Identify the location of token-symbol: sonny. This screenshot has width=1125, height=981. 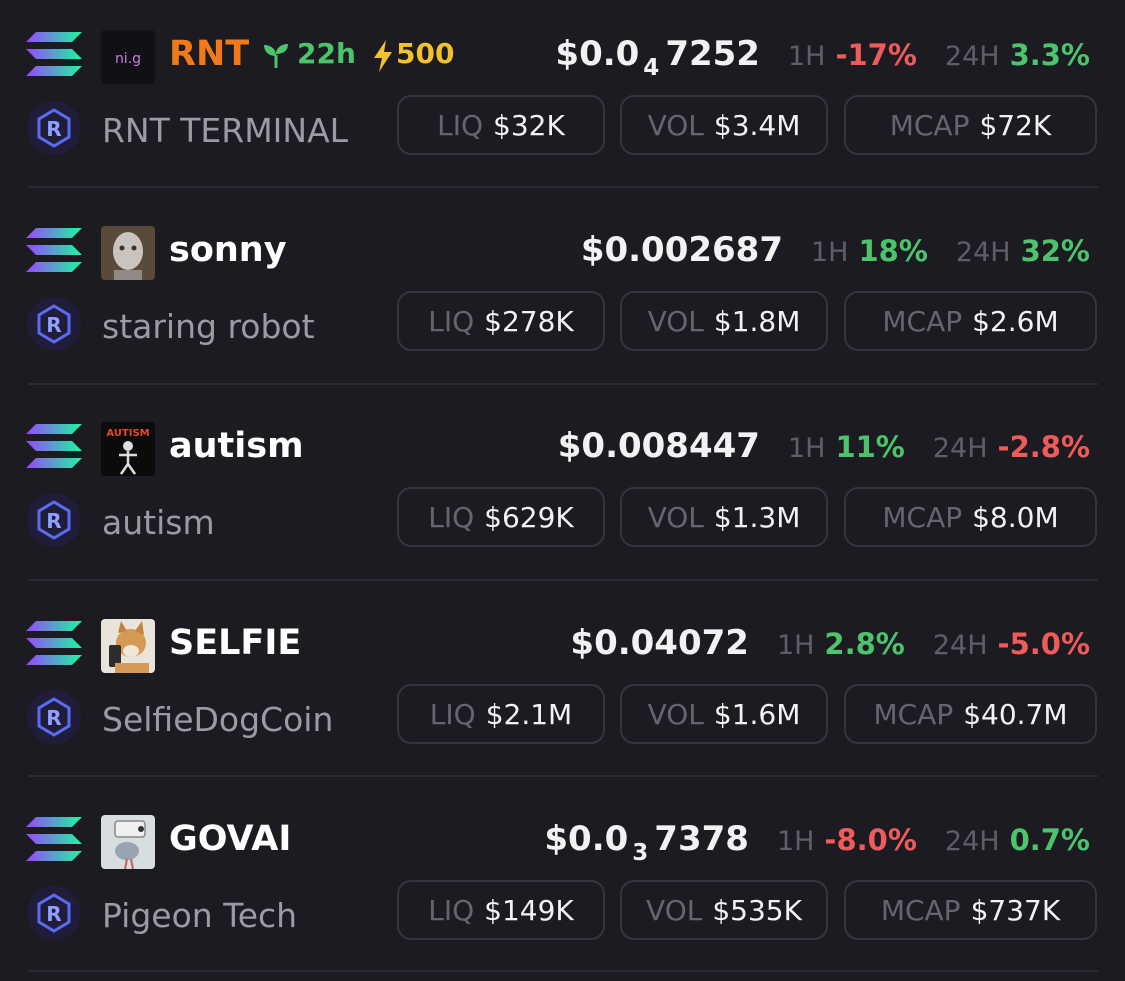
(228, 250).